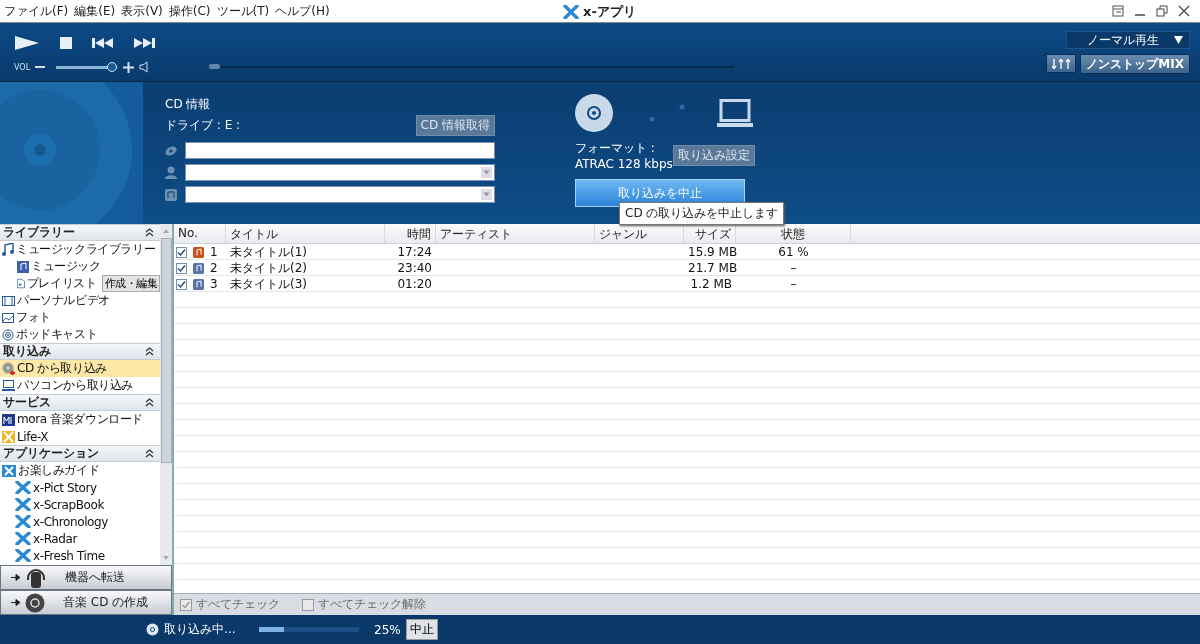 The image size is (1200, 644). I want to click on volume-label: VOL, so click(22, 67).